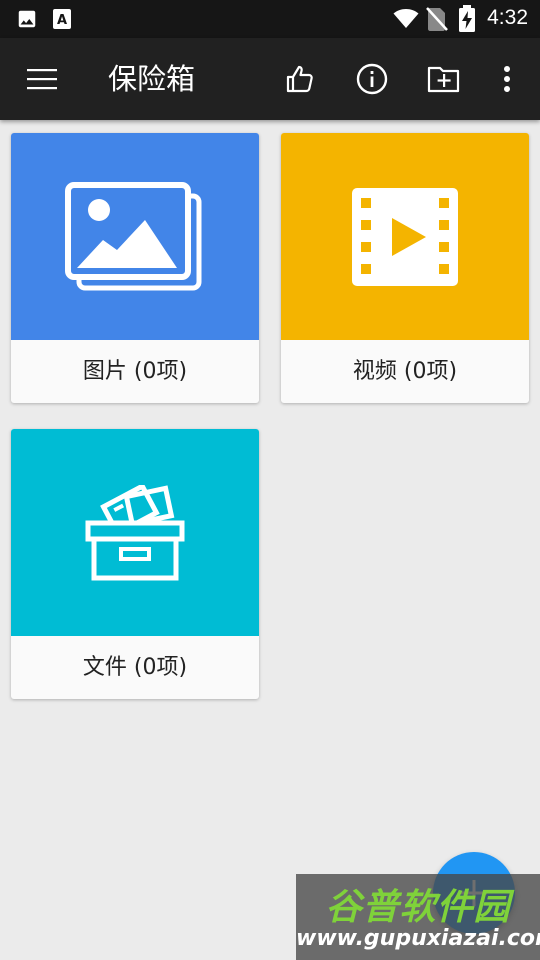 This screenshot has height=960, width=540. I want to click on page-title: 保险箱, so click(152, 79).